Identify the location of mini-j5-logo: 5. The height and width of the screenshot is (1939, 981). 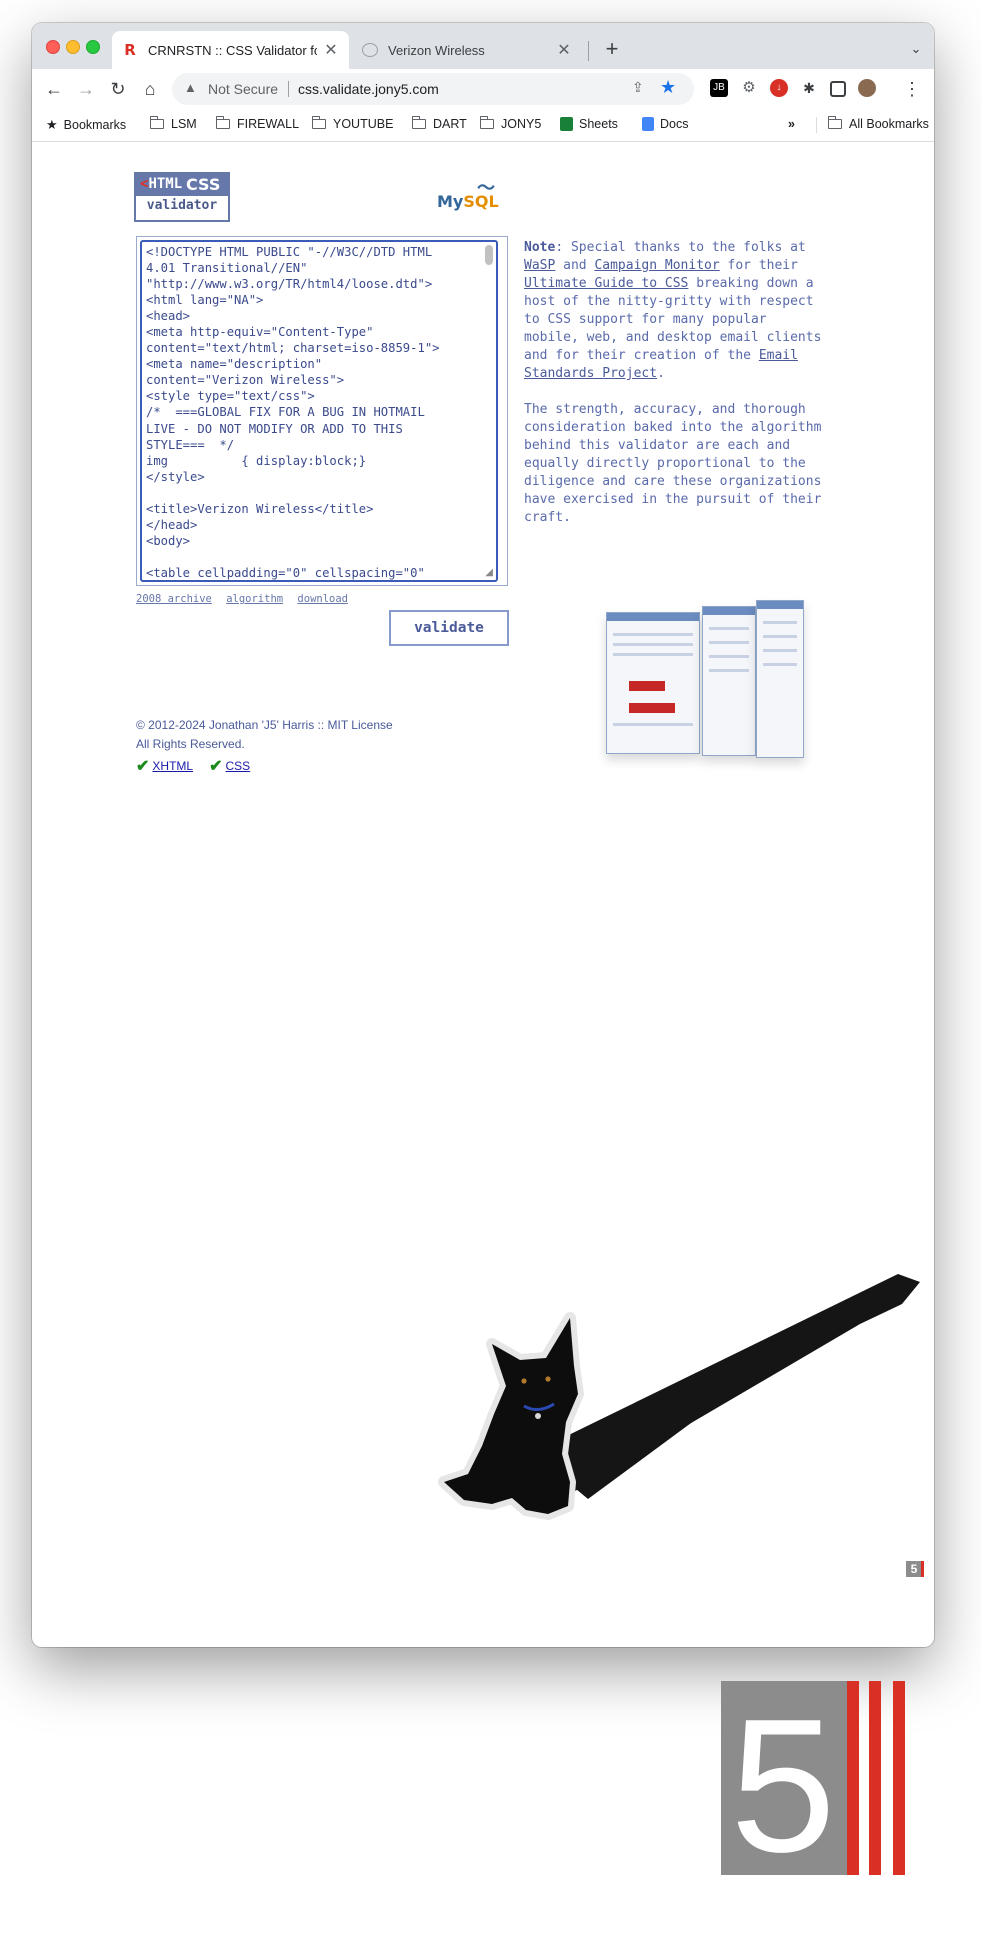
(915, 1569).